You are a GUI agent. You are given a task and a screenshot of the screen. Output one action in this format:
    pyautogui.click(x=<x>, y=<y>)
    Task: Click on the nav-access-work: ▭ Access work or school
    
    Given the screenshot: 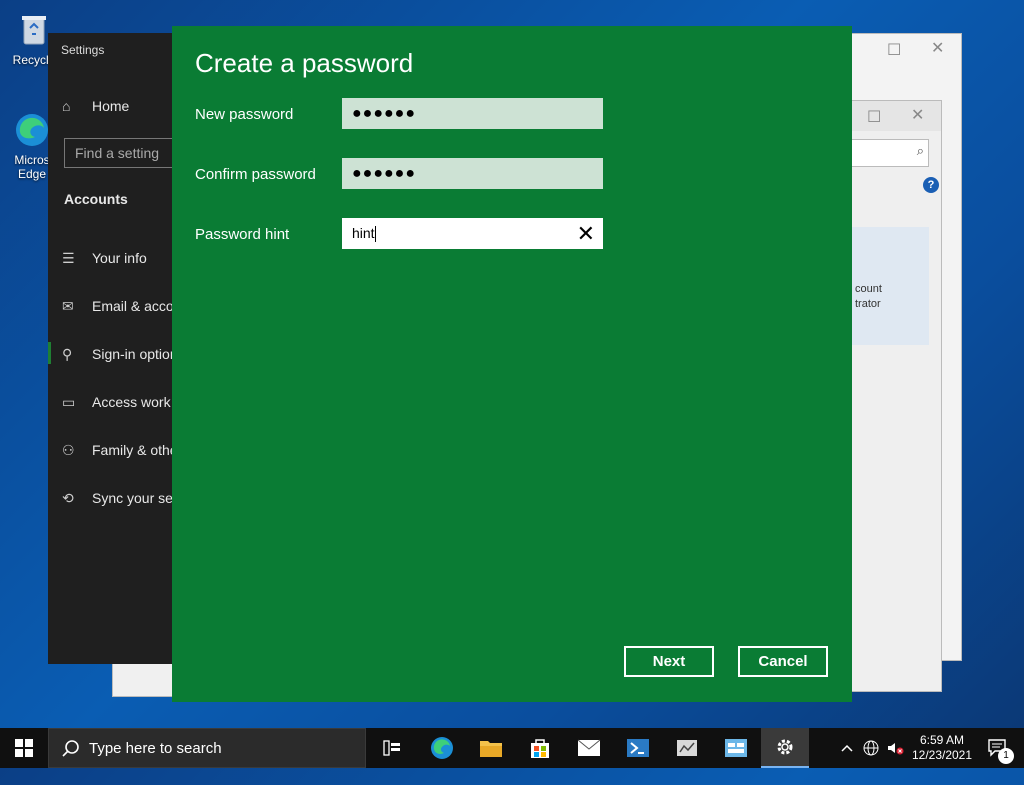 What is the action you would take?
    pyautogui.click(x=117, y=402)
    